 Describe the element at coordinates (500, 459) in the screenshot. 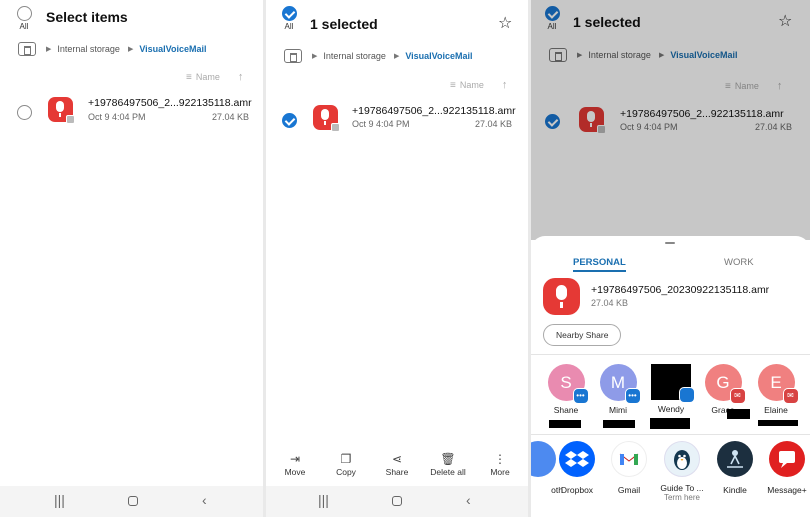

I see `more-icon: ⋮` at that location.